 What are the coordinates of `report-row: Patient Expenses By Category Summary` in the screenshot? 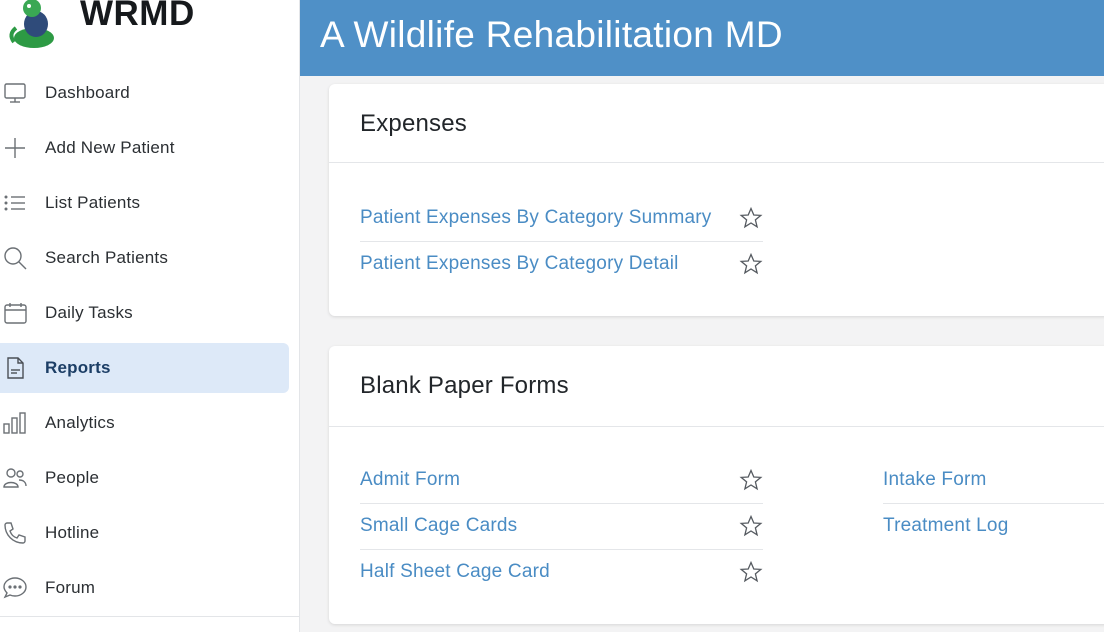 It's located at (561, 218).